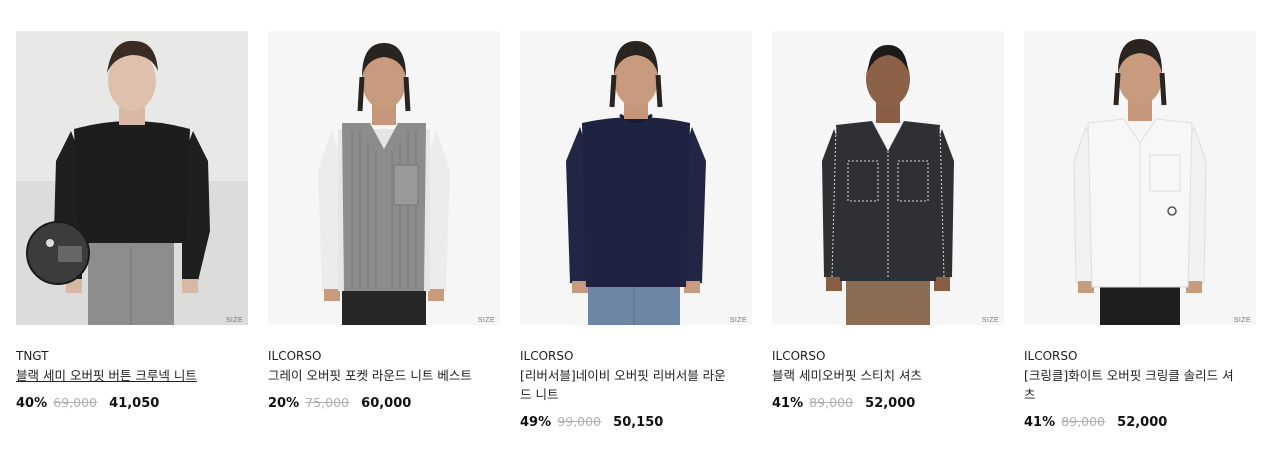 The height and width of the screenshot is (462, 1266). Describe the element at coordinates (536, 422) in the screenshot. I see `discount-rate: 49%` at that location.